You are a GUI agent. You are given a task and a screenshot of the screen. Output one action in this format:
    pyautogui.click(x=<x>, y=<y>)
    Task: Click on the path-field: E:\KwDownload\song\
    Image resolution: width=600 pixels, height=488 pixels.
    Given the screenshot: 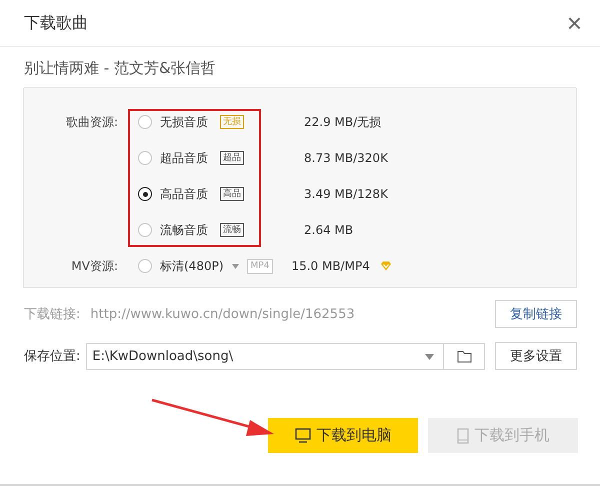 What is the action you would take?
    pyautogui.click(x=265, y=356)
    